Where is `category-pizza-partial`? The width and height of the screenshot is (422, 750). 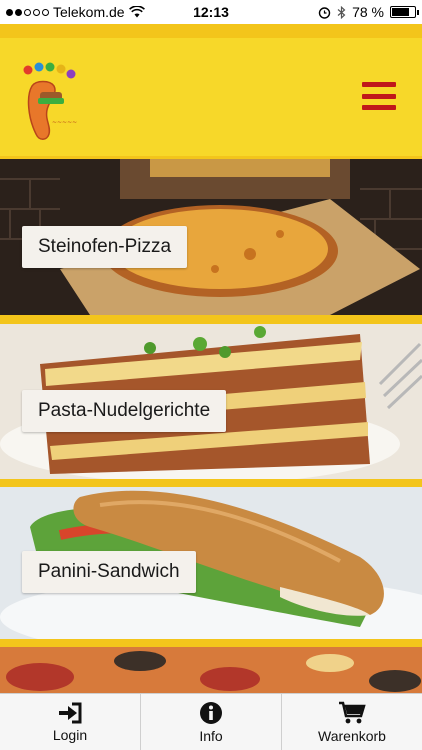
category-pizza-partial is located at coordinates (211, 670).